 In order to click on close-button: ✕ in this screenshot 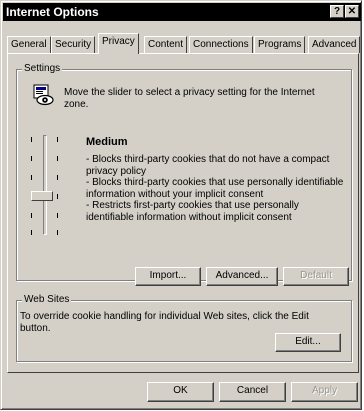, I will do `click(352, 11)`.